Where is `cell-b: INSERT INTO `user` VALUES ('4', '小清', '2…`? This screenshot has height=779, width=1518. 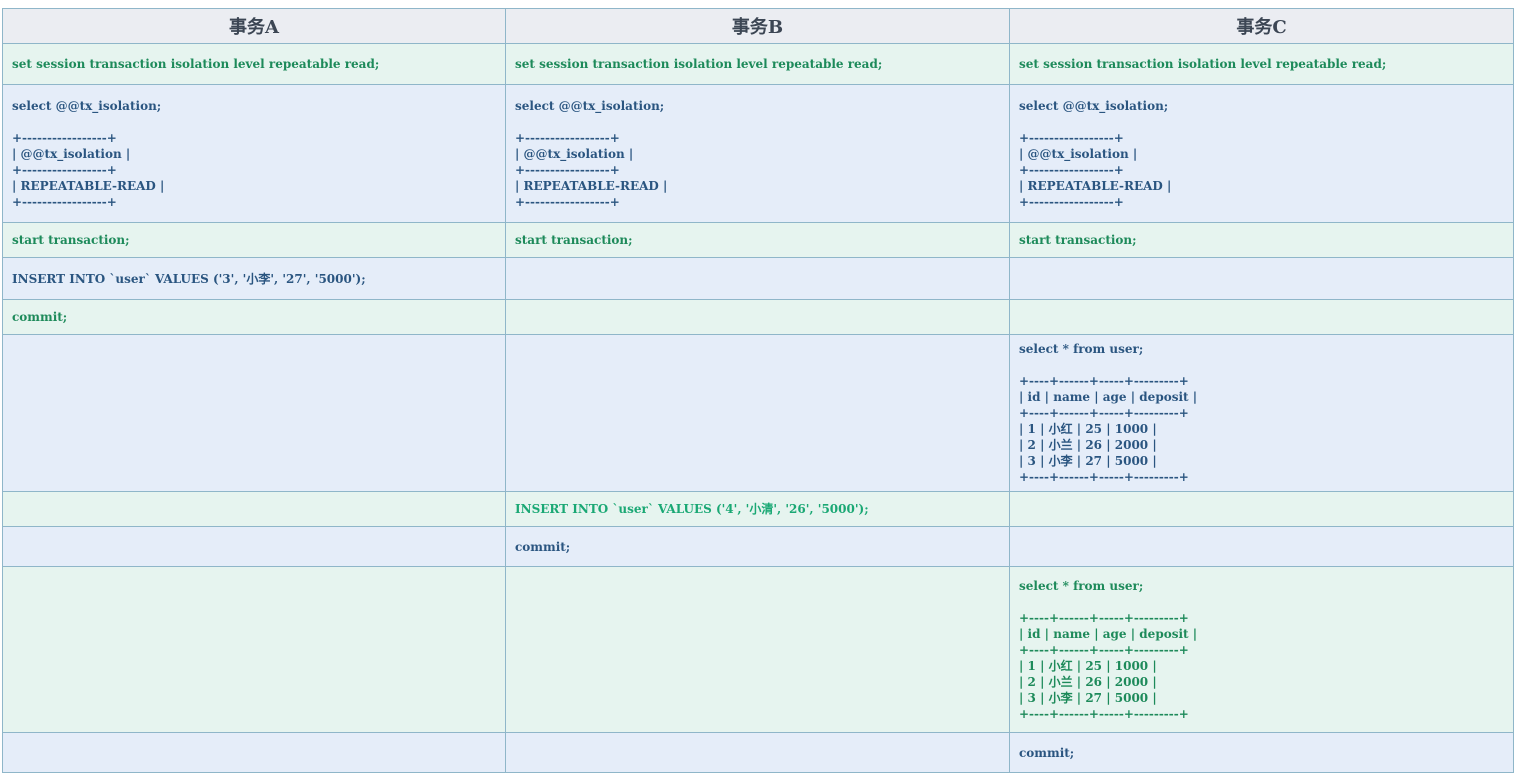 cell-b: INSERT INTO `user` VALUES ('4', '小清', '2… is located at coordinates (757, 509).